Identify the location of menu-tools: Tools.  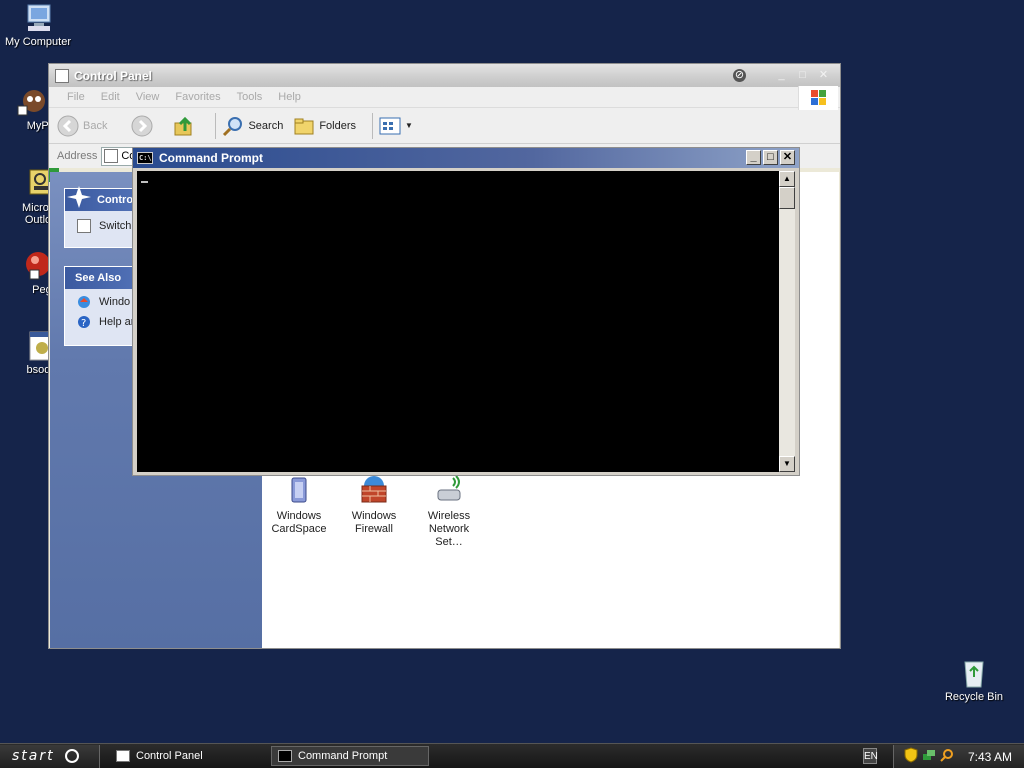
(250, 97).